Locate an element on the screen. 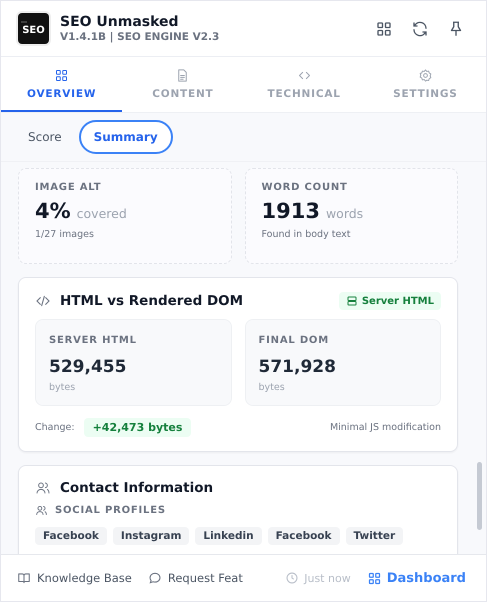 Image resolution: width=487 pixels, height=602 pixels. chat-bubble-icon is located at coordinates (155, 578).